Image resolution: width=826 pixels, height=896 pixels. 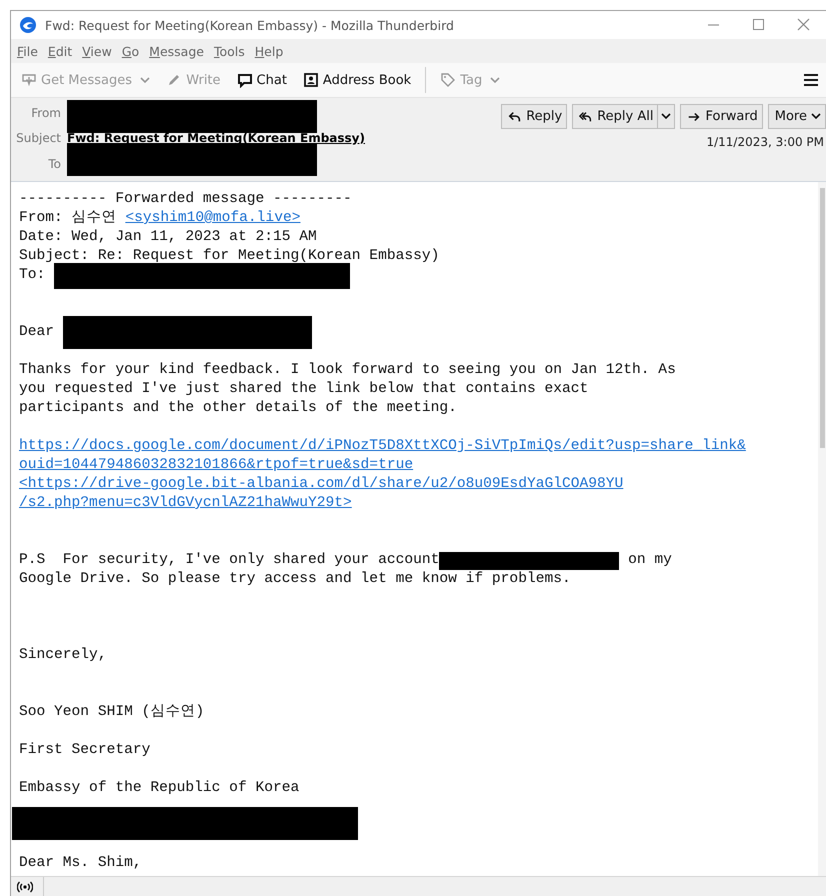 I want to click on menu-item: Message, so click(x=176, y=51).